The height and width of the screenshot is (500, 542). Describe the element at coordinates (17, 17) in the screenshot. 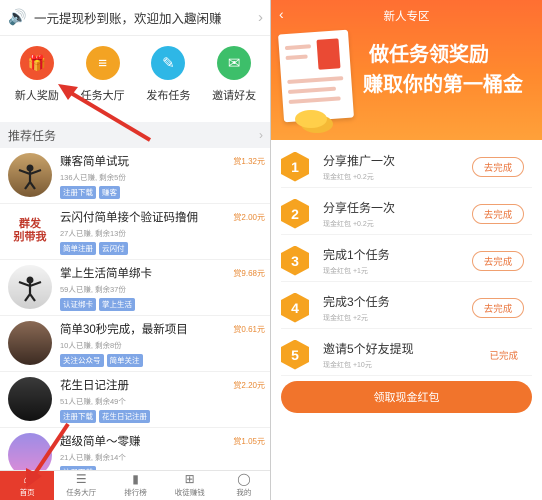

I see `speaker-icon: 🔊` at that location.